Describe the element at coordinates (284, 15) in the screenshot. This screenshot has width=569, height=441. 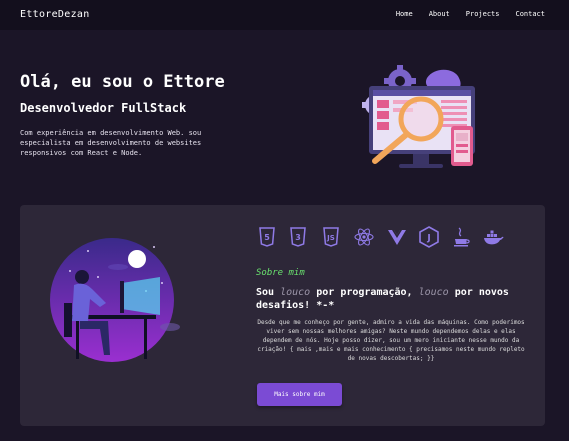
I see `top-navbar: EttoreDezan Home About Projects Contact` at that location.